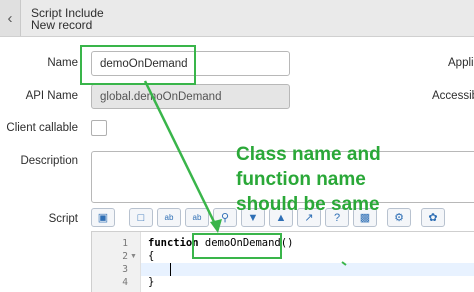 This screenshot has width=474, height=292. Describe the element at coordinates (301, 179) in the screenshot. I see `annotation-line: function name` at that location.